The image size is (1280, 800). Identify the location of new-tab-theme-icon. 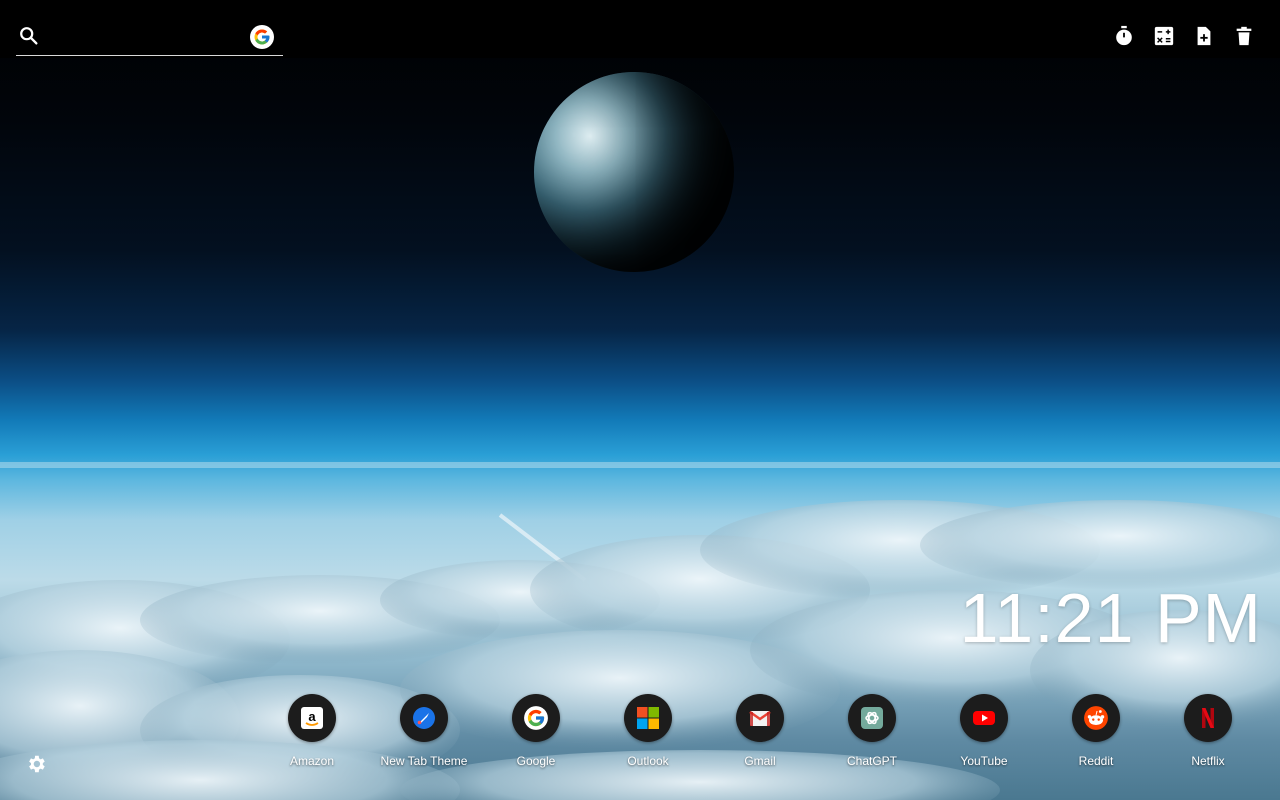
(424, 718).